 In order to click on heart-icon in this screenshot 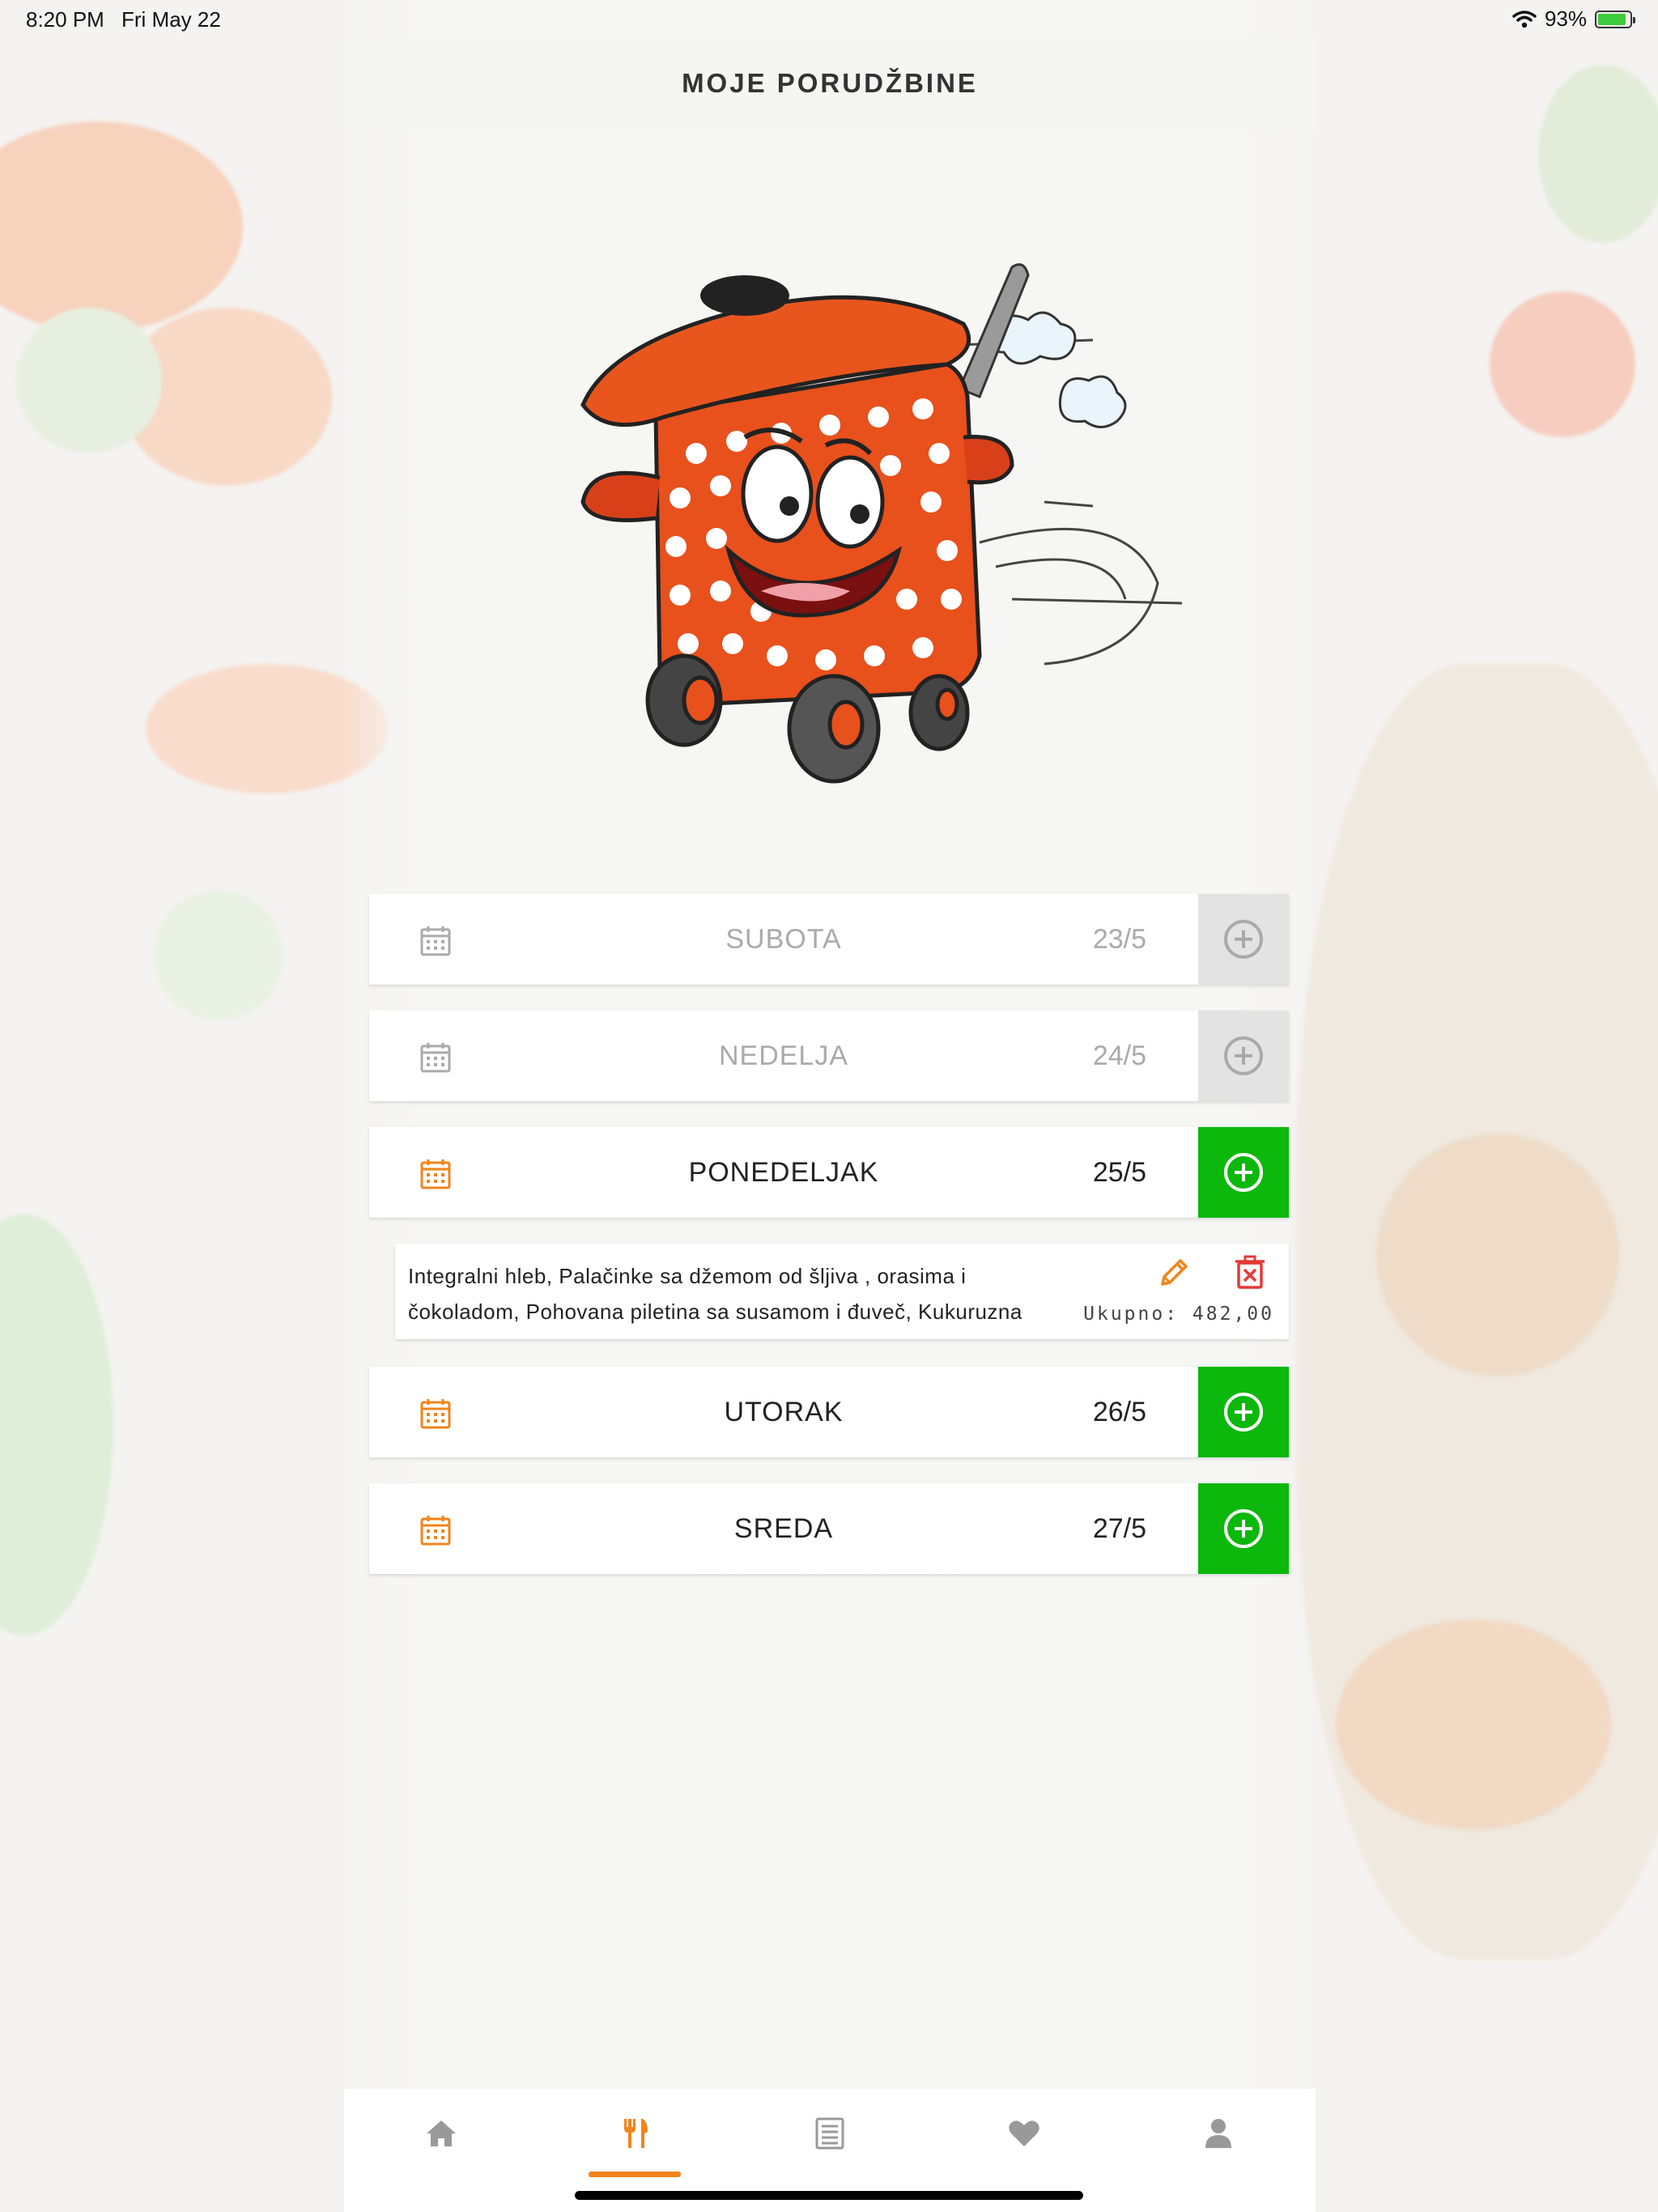, I will do `click(1024, 2133)`.